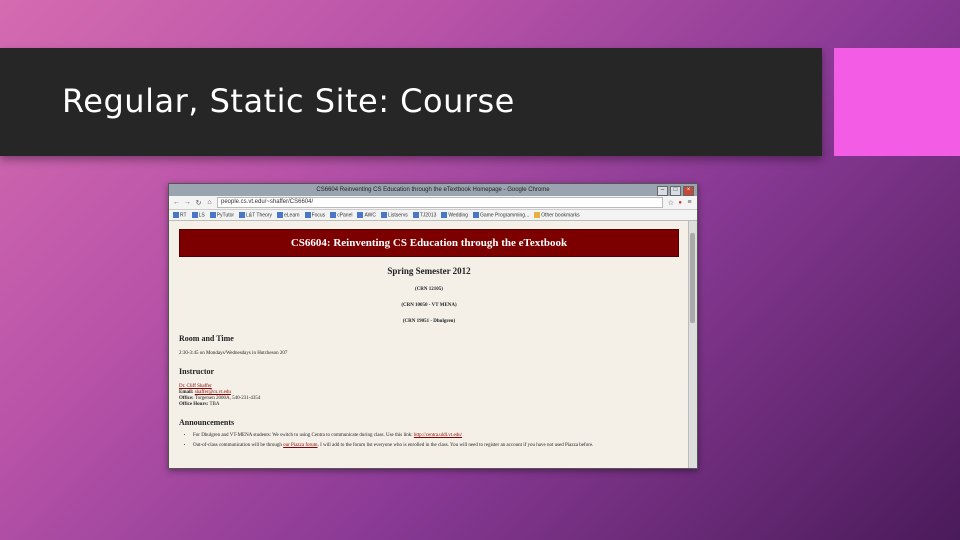 The width and height of the screenshot is (960, 540). What do you see at coordinates (429, 305) in the screenshot?
I see `crn-line: (CRN 10050 - VT MENA)` at bounding box center [429, 305].